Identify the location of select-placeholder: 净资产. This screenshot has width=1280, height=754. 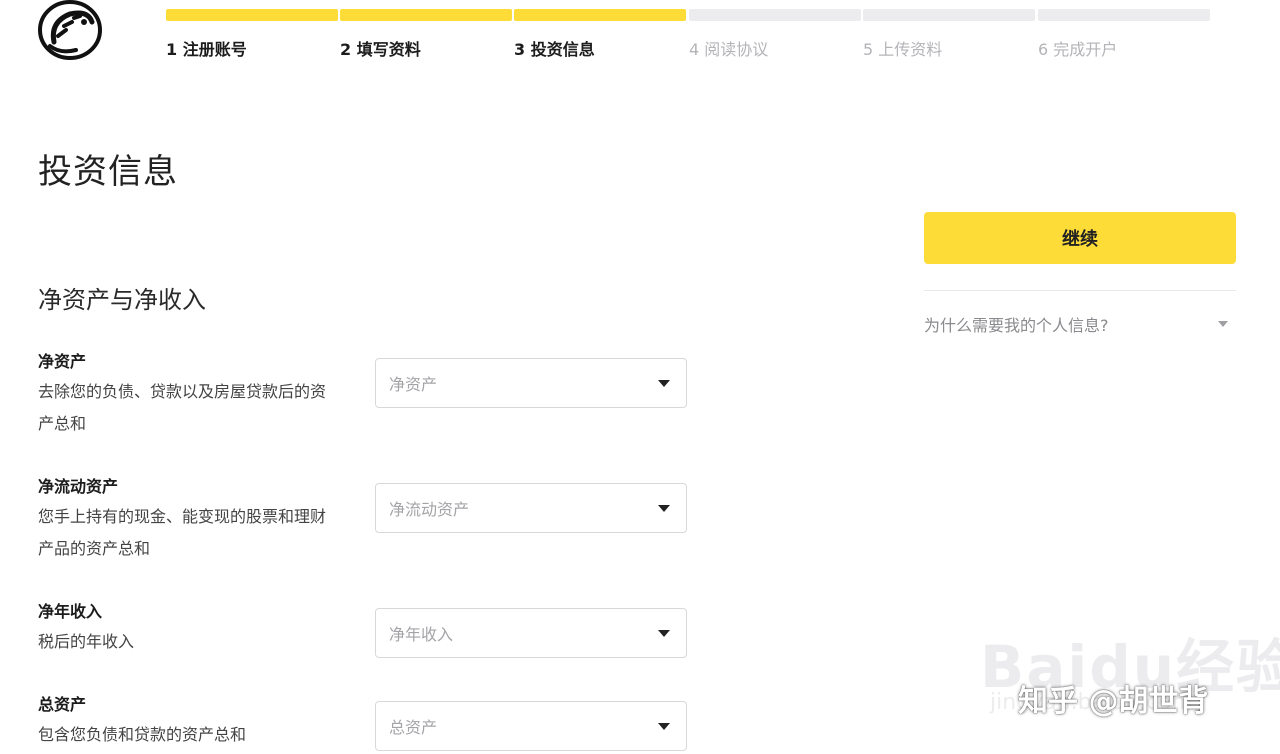
(413, 384).